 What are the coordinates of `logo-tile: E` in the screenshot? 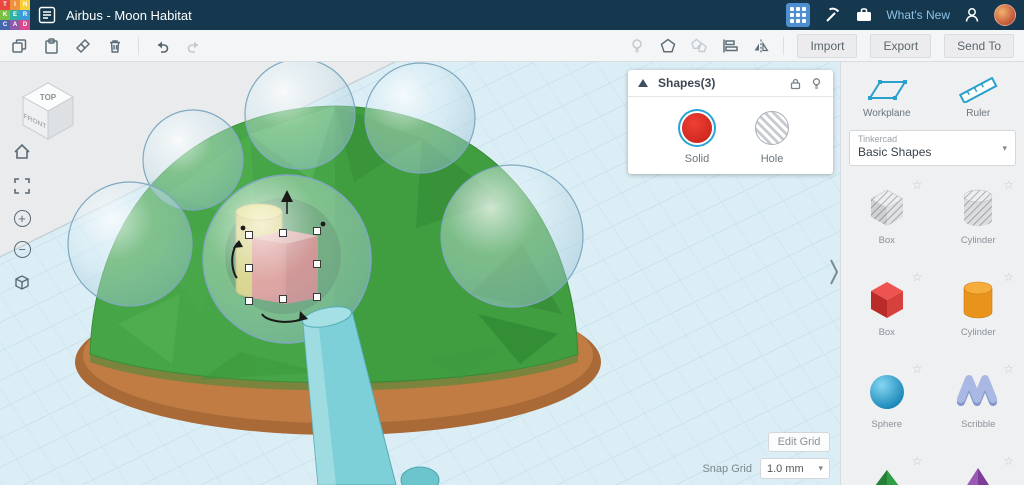 It's located at (15, 15).